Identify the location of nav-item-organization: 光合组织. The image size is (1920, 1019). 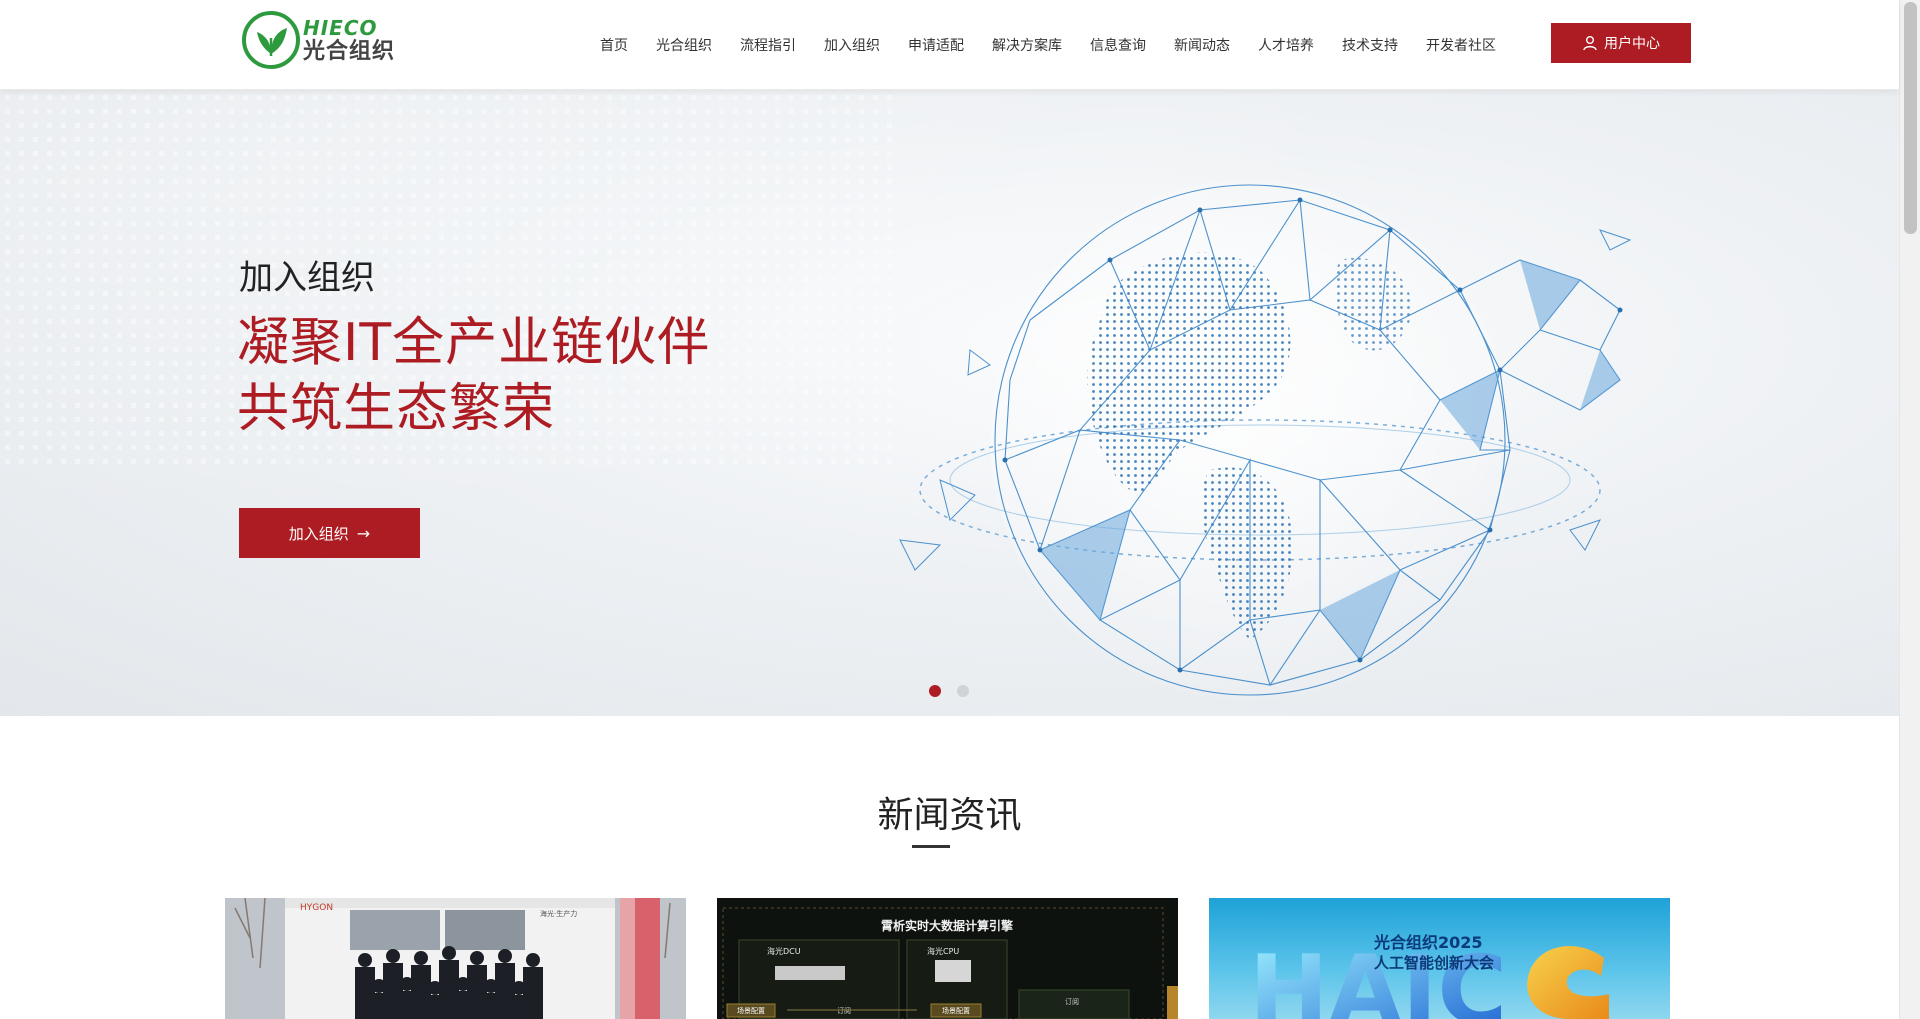
(684, 45).